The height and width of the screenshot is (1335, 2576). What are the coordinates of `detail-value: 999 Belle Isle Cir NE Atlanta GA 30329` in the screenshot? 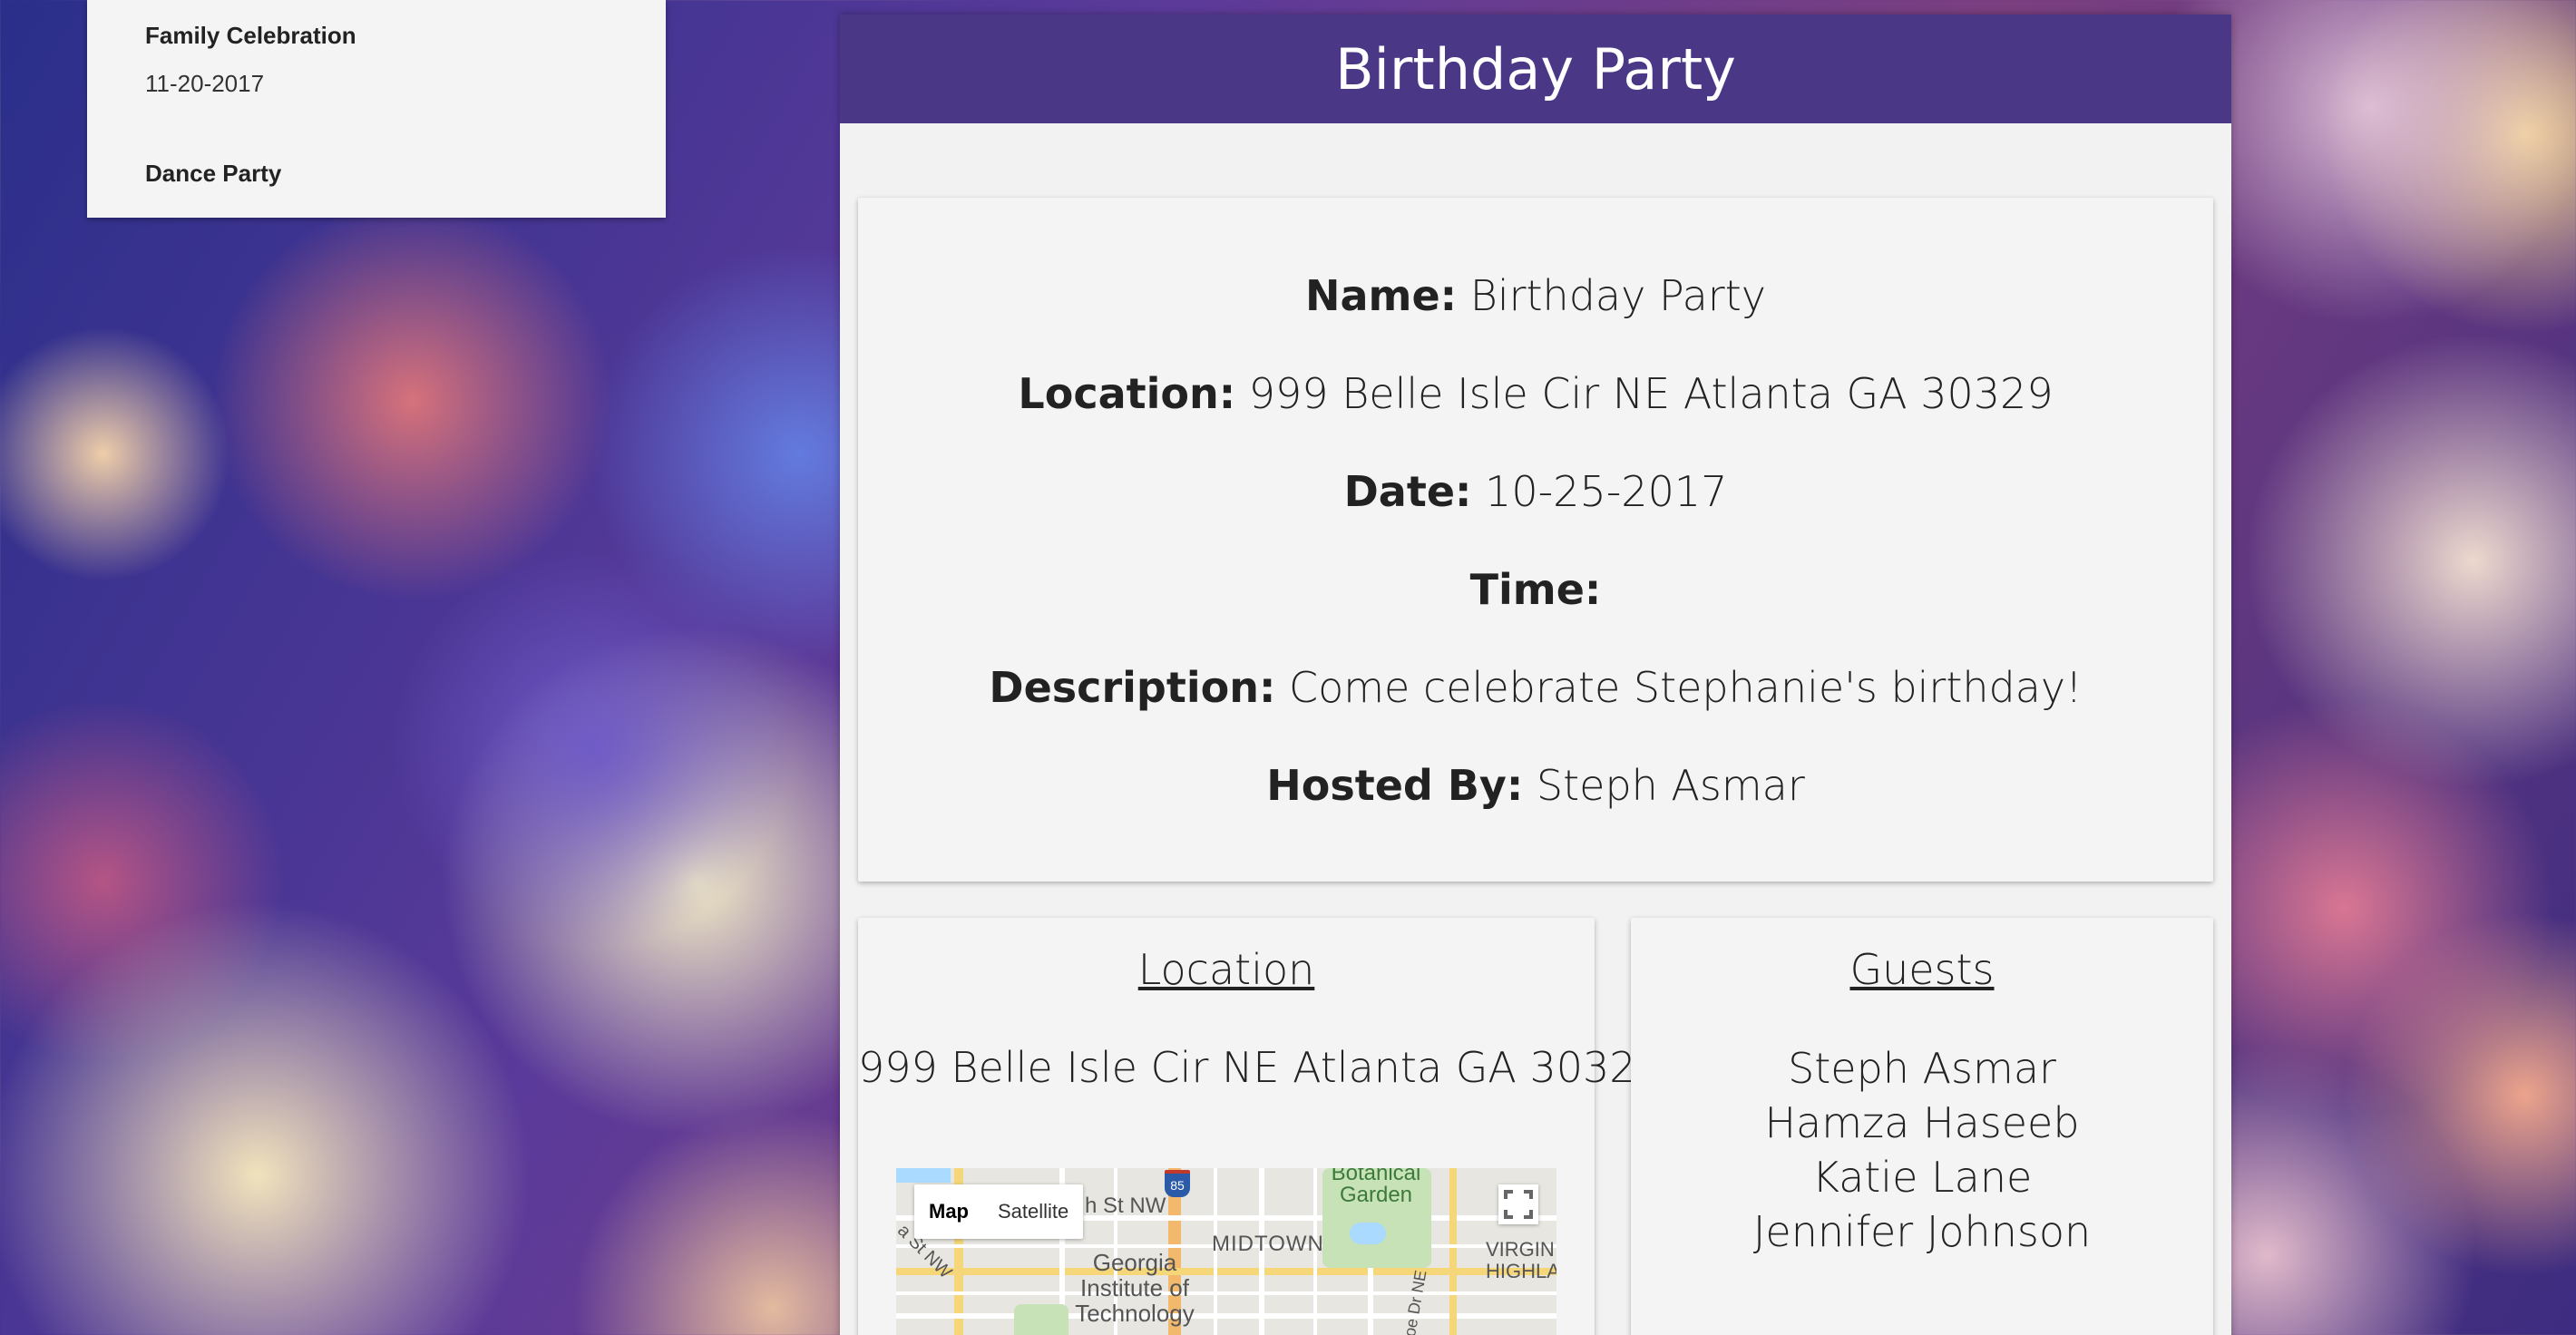 It's located at (1651, 393).